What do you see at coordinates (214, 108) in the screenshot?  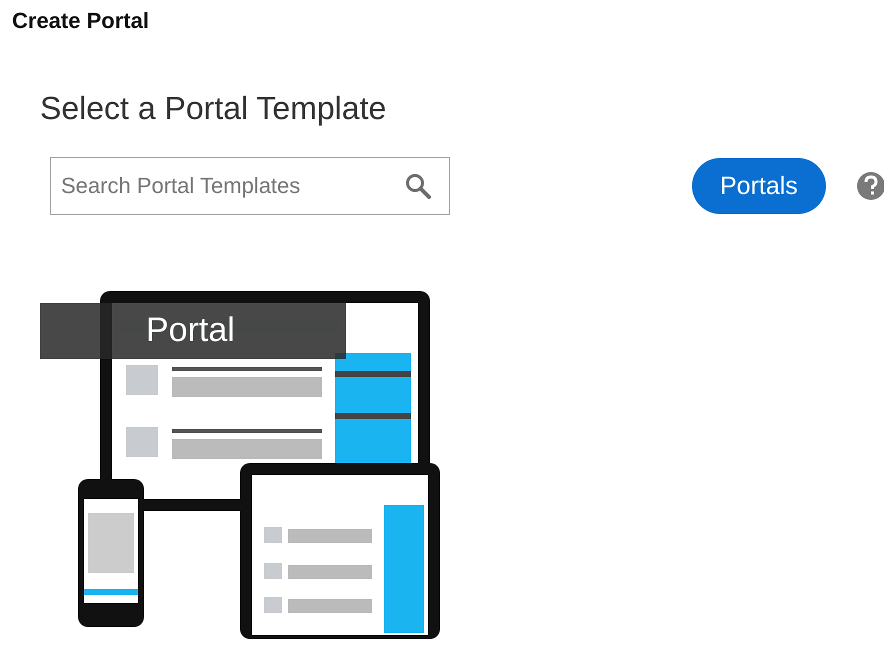 I see `section-heading: Select a Portal Template` at bounding box center [214, 108].